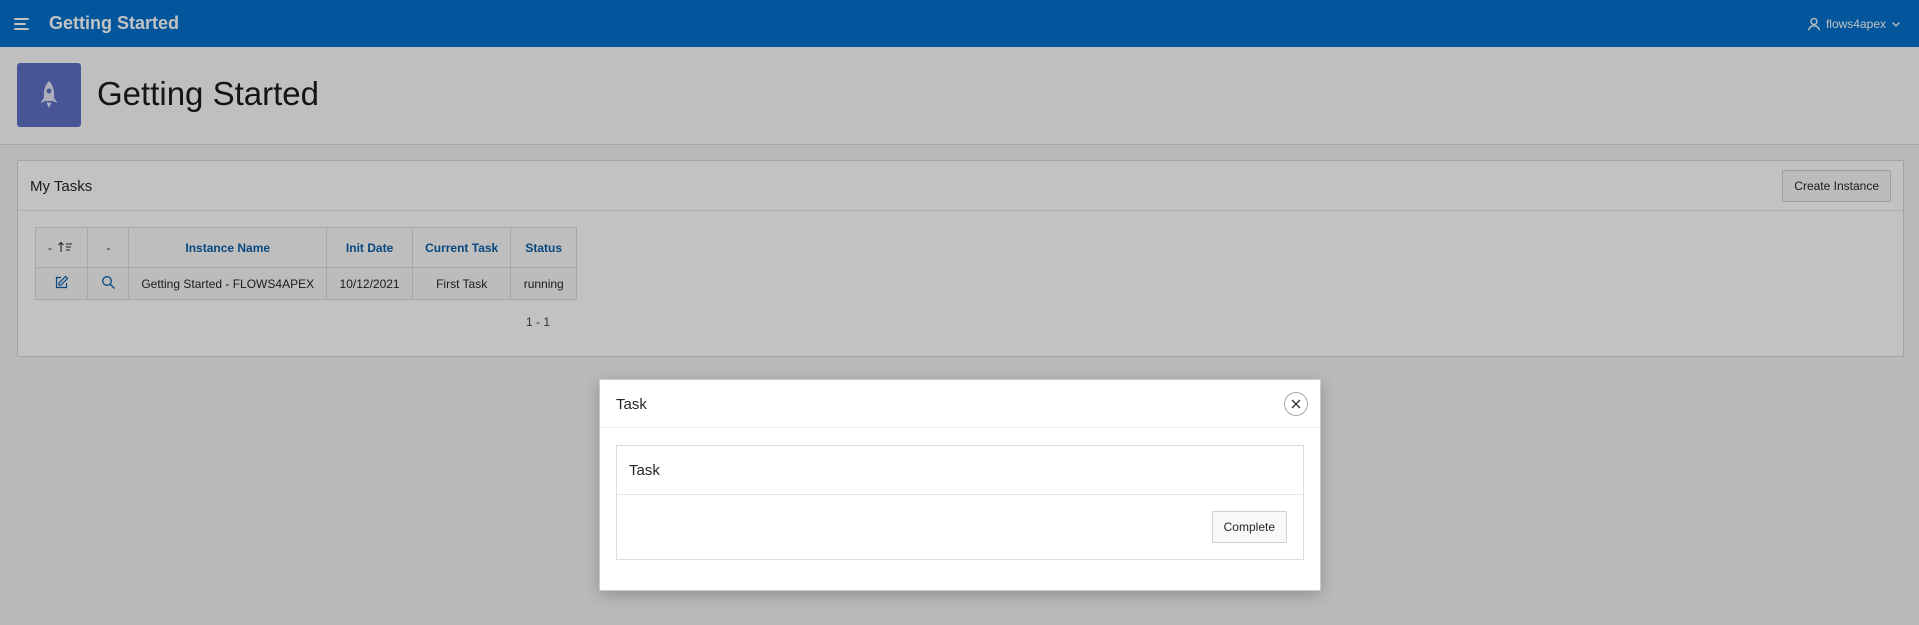 This screenshot has width=1919, height=625. Describe the element at coordinates (1296, 404) in the screenshot. I see `close-icon` at that location.